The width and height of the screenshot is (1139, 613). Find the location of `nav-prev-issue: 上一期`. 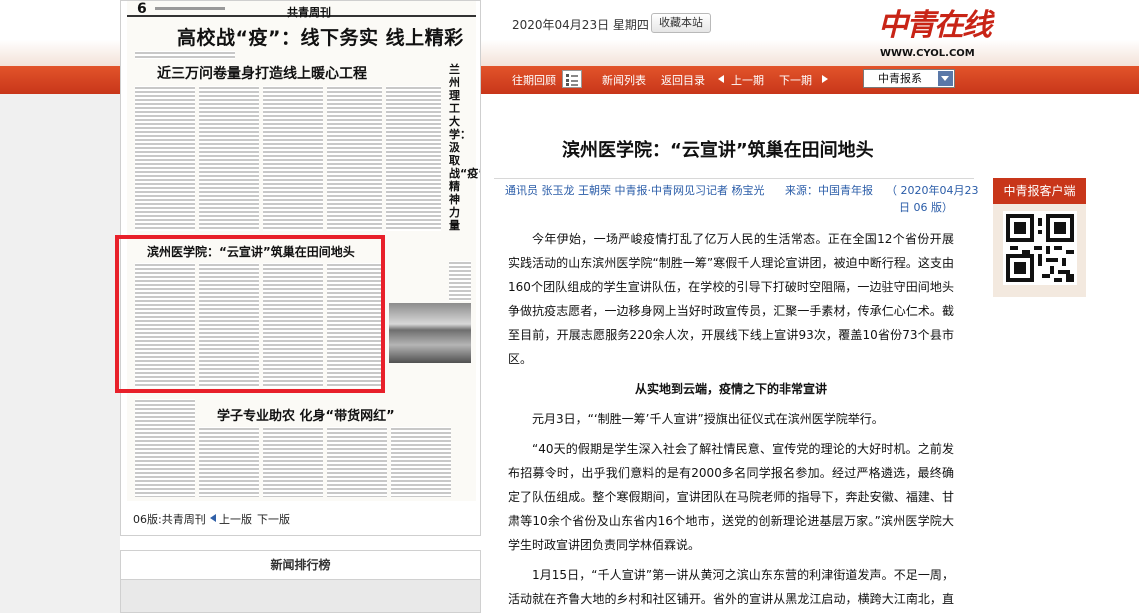

nav-prev-issue: 上一期 is located at coordinates (747, 80).